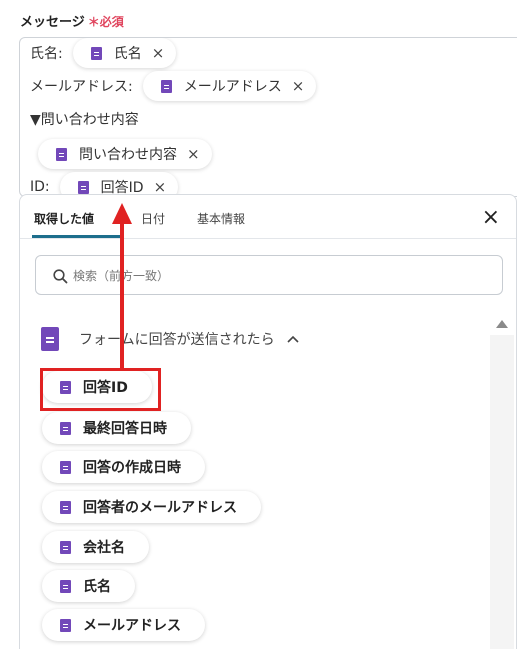 The width and height of the screenshot is (517, 649). Describe the element at coordinates (268, 217) in the screenshot. I see `tab-bar: 取得した値 日付 基本情報 ×` at that location.